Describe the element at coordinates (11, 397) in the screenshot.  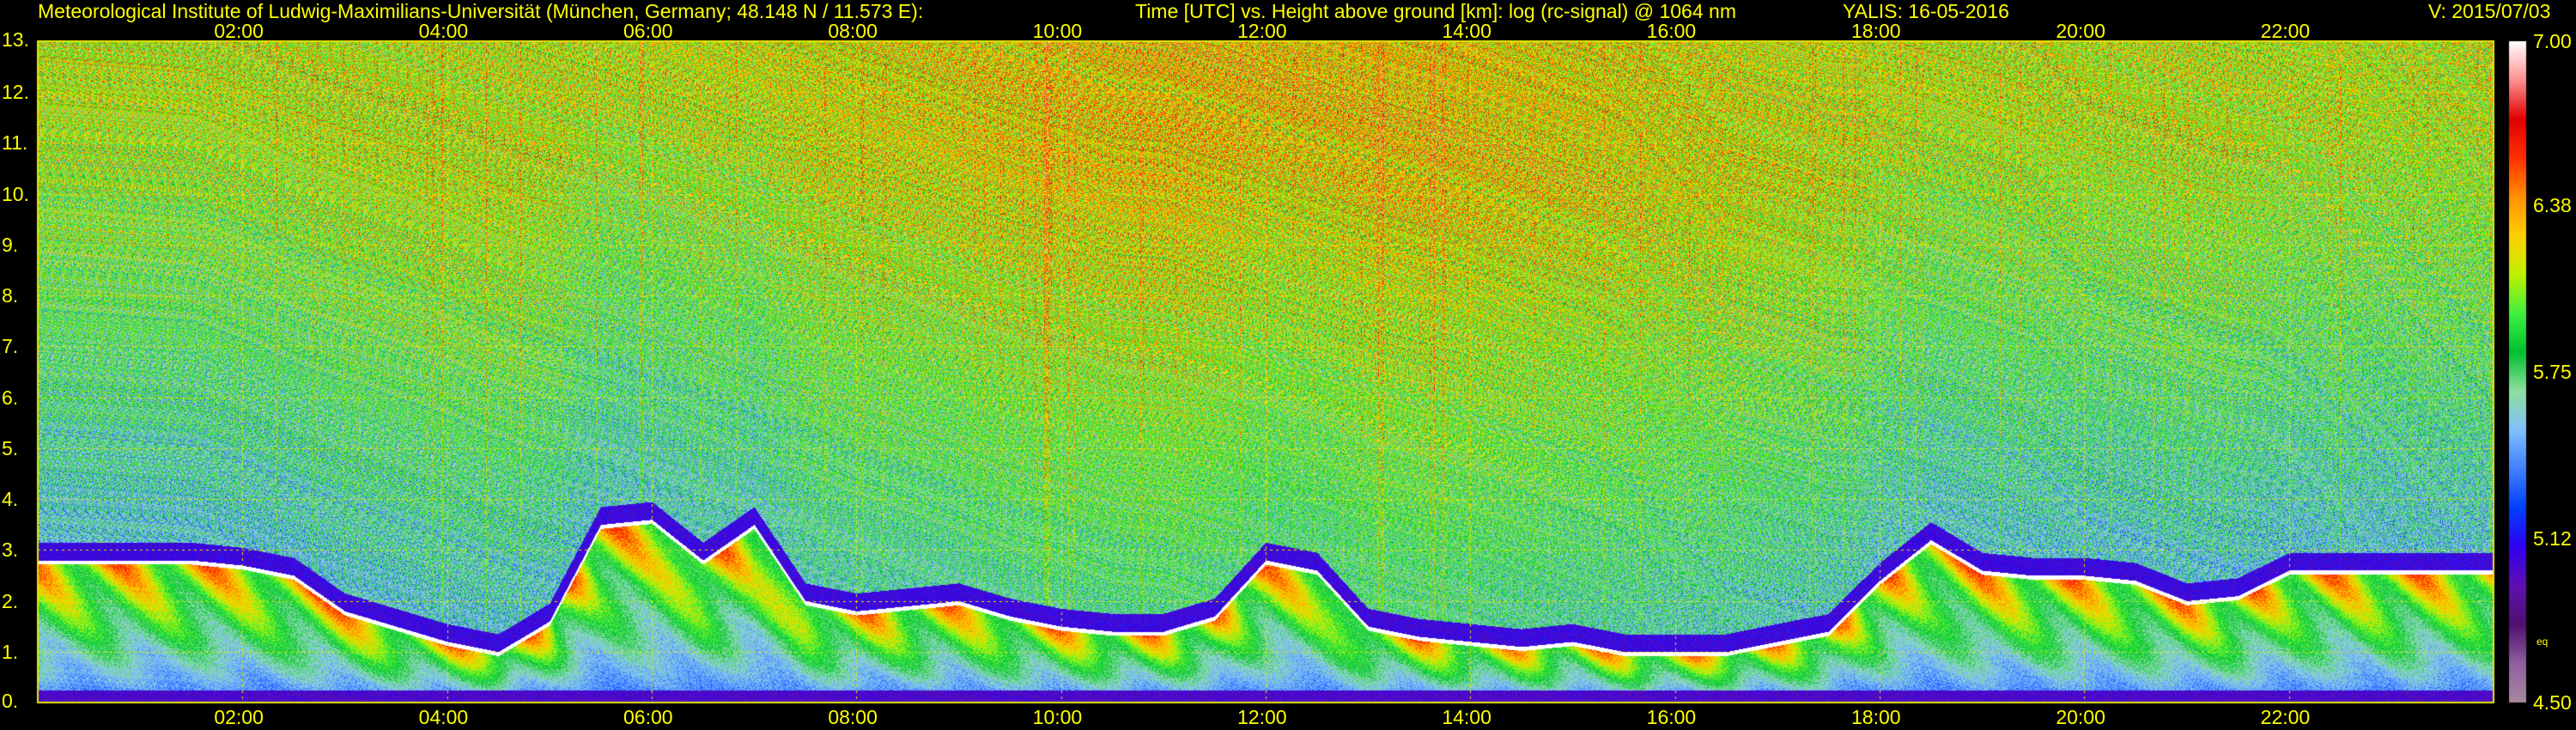
I see `y-tick-label: 6.` at that location.